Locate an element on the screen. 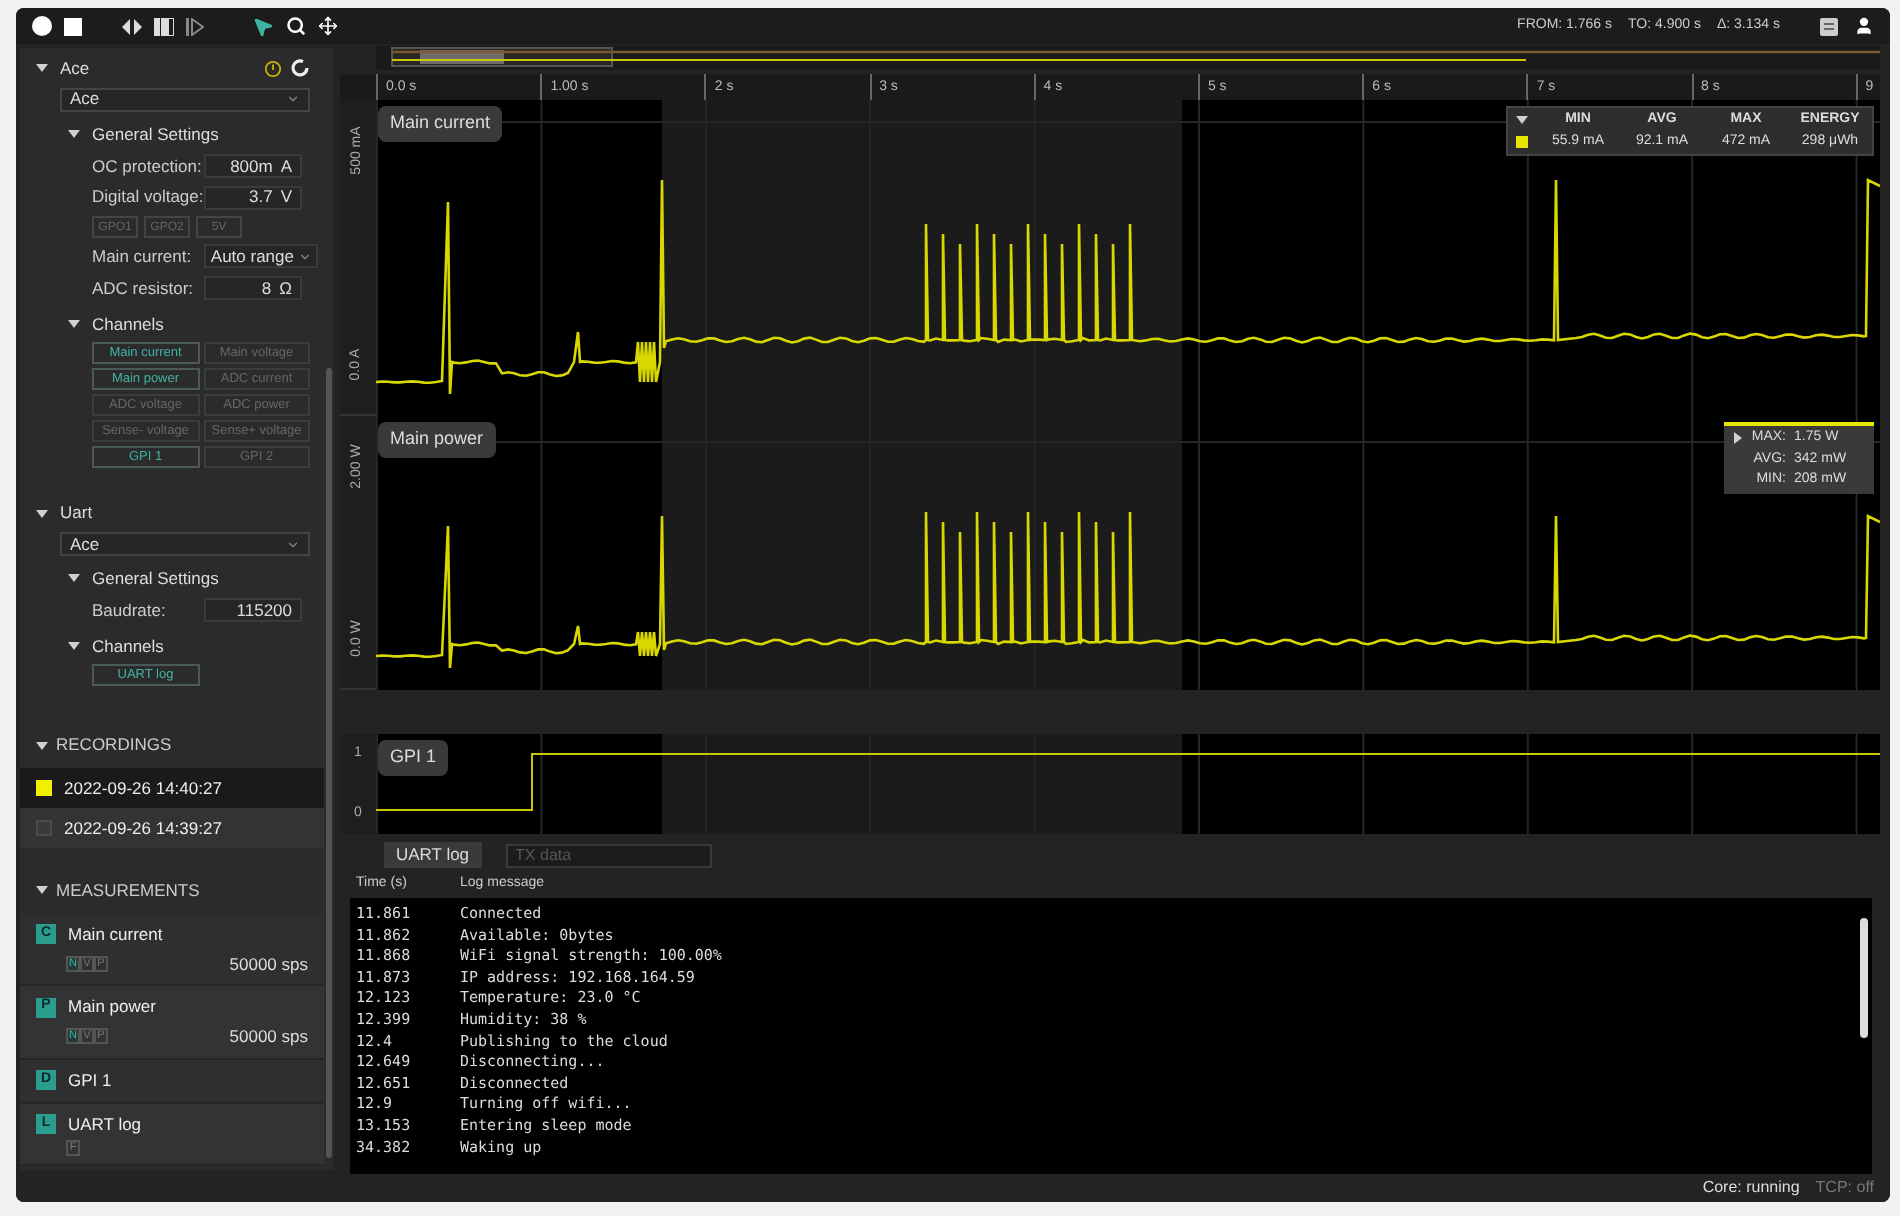 The image size is (1900, 1216). plot-label: Main power is located at coordinates (437, 439).